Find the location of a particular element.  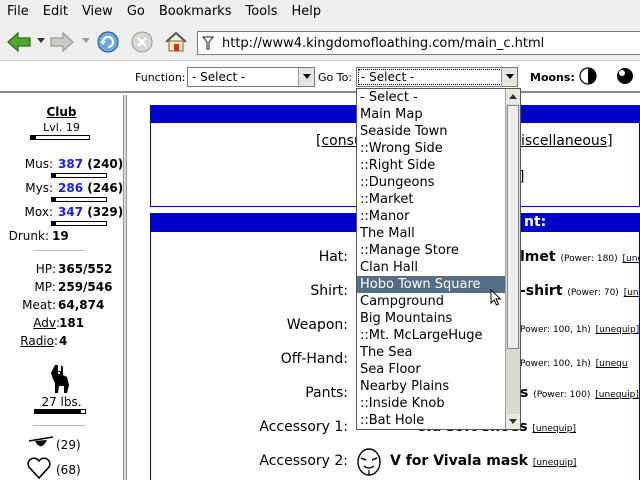

character-level: Lvl. 19 is located at coordinates (61, 127).